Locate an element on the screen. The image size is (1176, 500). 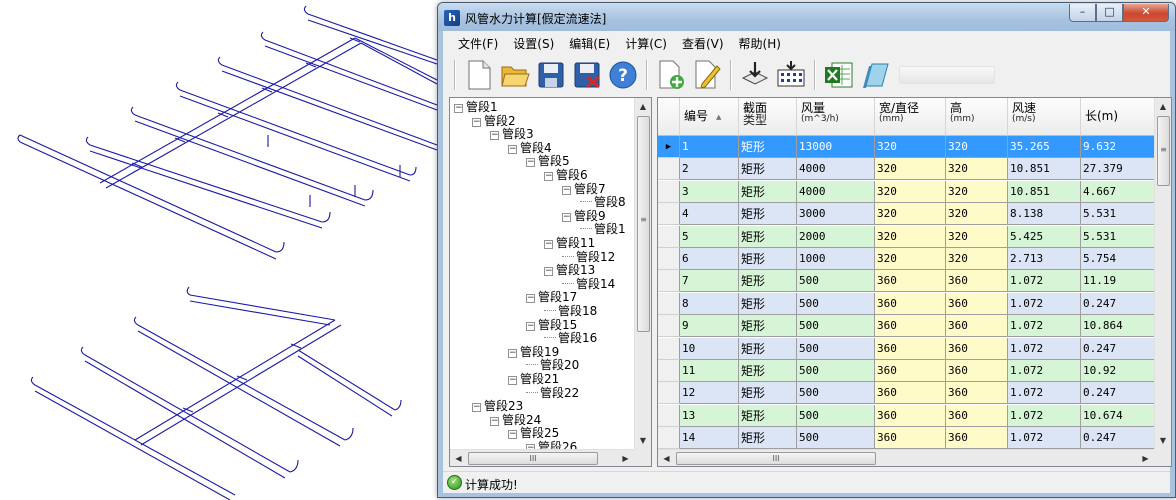
cell-length: 5.531 is located at coordinates (1119, 236).